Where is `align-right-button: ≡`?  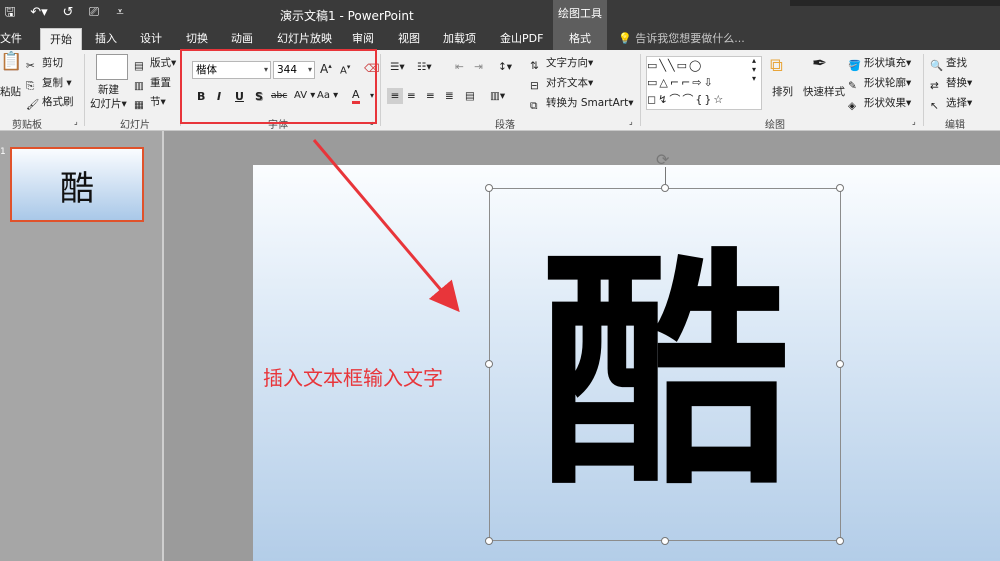
align-right-button: ≡ is located at coordinates (430, 96).